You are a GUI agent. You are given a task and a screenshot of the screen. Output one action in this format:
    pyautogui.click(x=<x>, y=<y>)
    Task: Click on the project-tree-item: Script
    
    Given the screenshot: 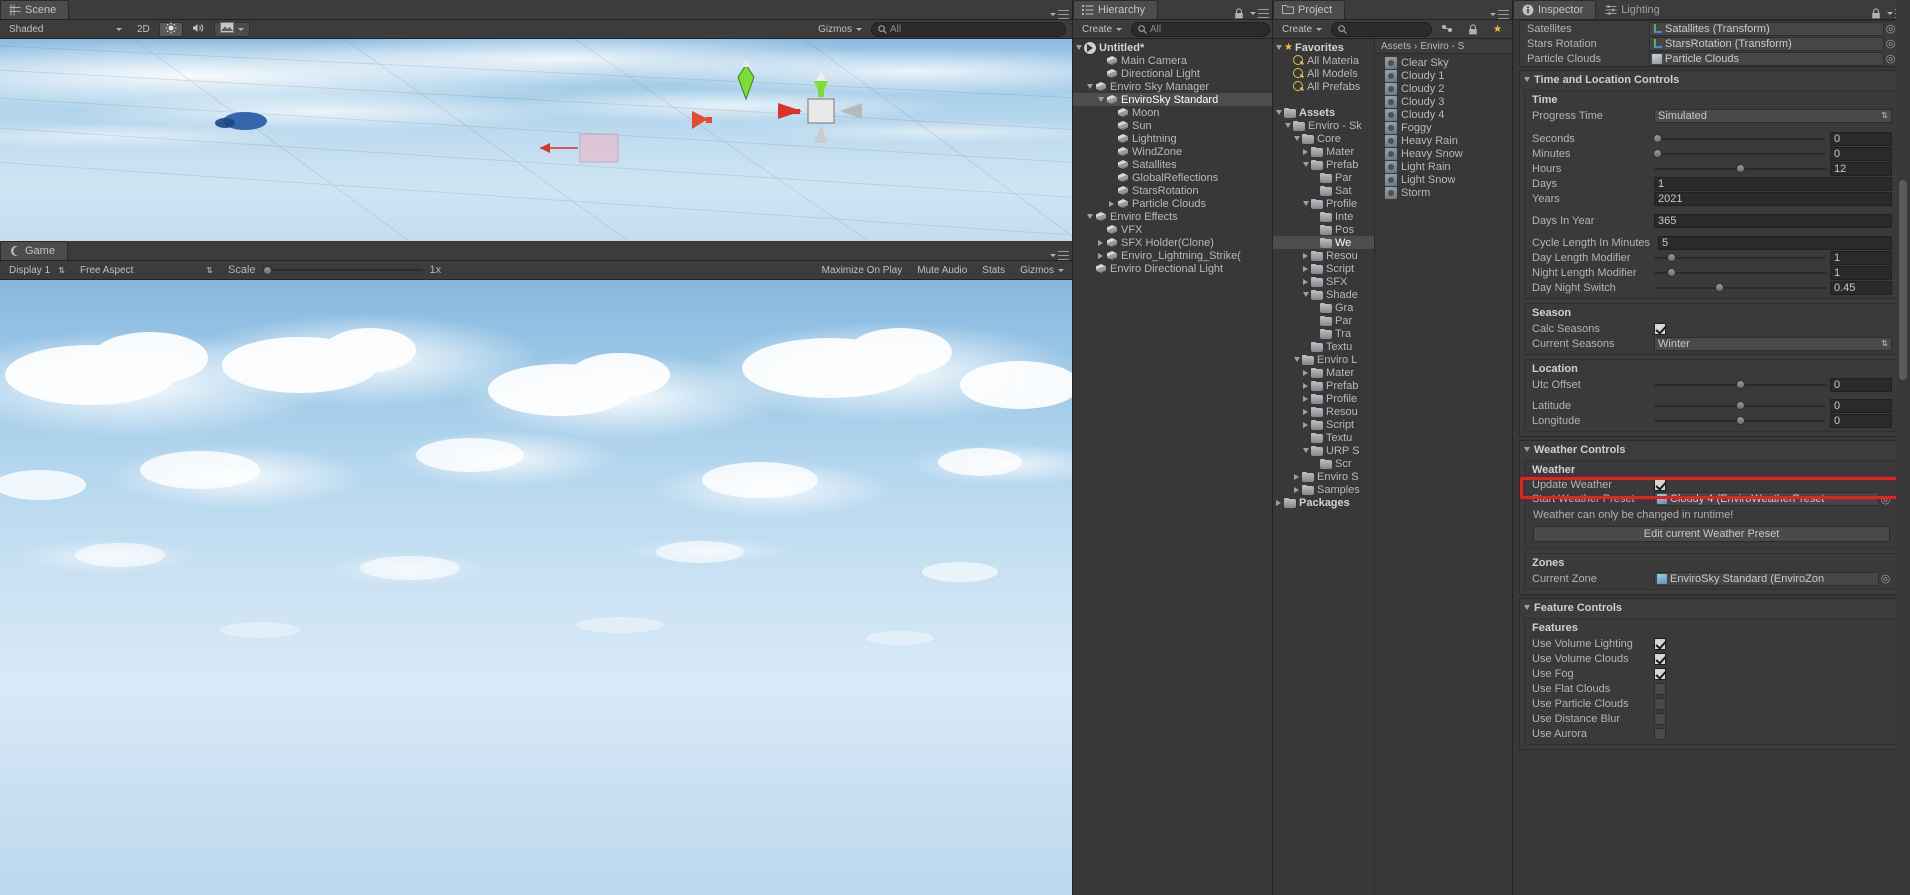 What is the action you would take?
    pyautogui.click(x=1323, y=268)
    